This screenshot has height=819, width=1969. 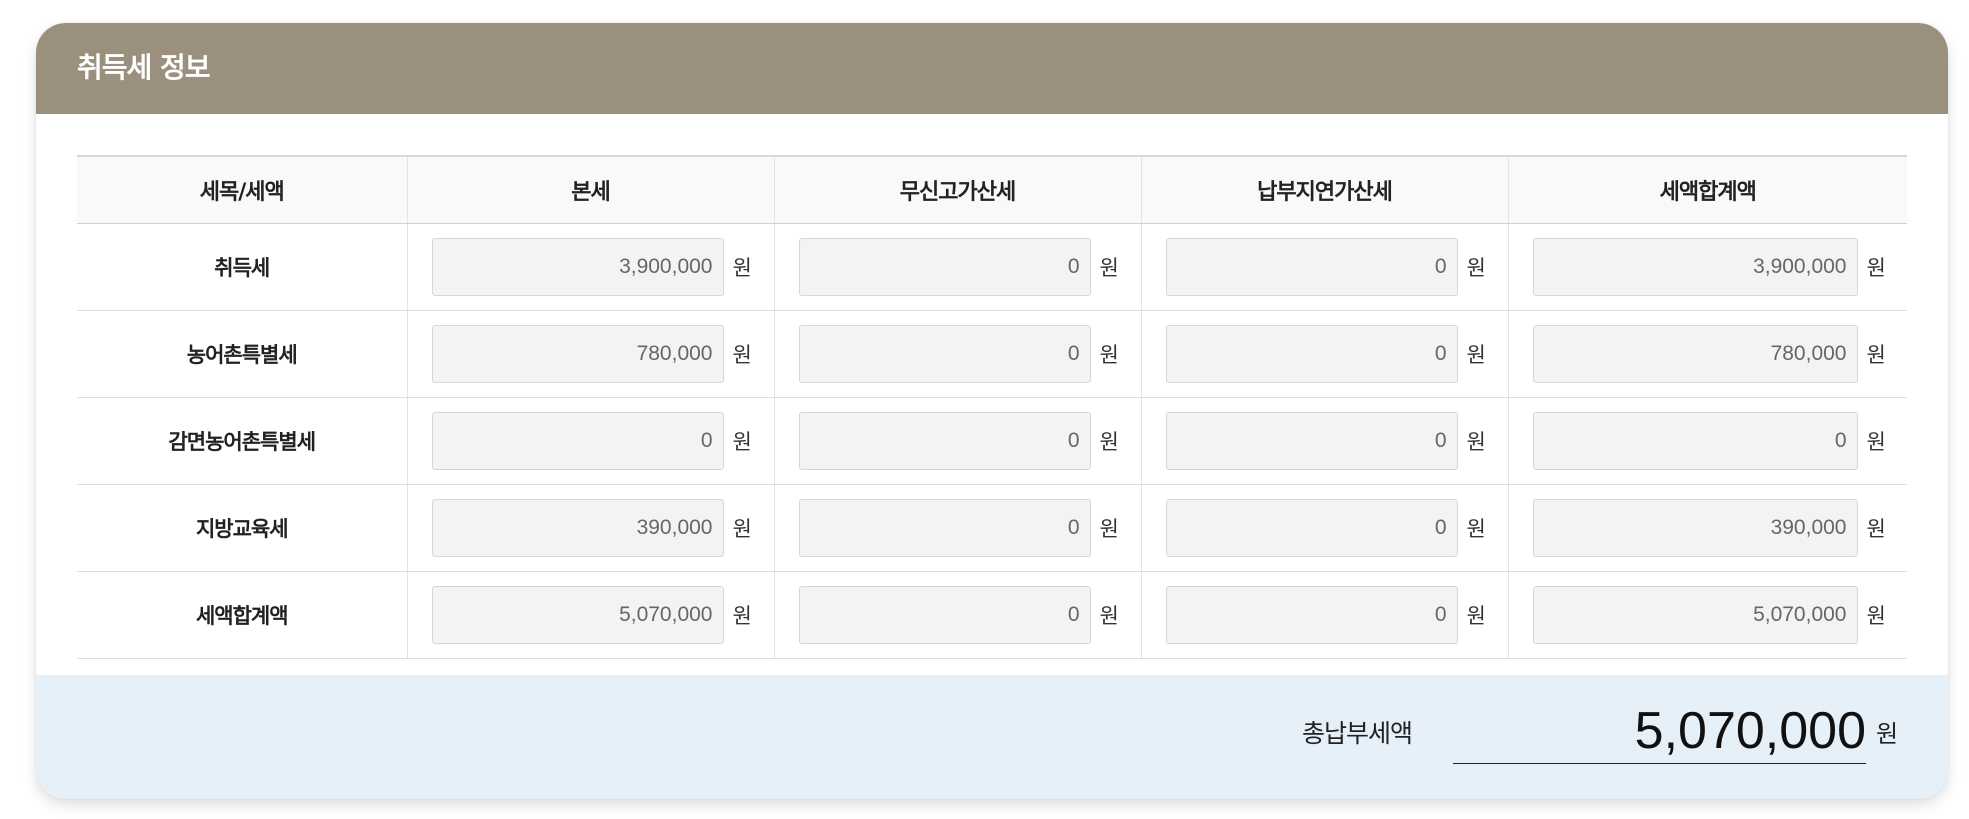 I want to click on table-row: 지방교육세 390,000 원 0원 0원 390,000 원, so click(x=992, y=528).